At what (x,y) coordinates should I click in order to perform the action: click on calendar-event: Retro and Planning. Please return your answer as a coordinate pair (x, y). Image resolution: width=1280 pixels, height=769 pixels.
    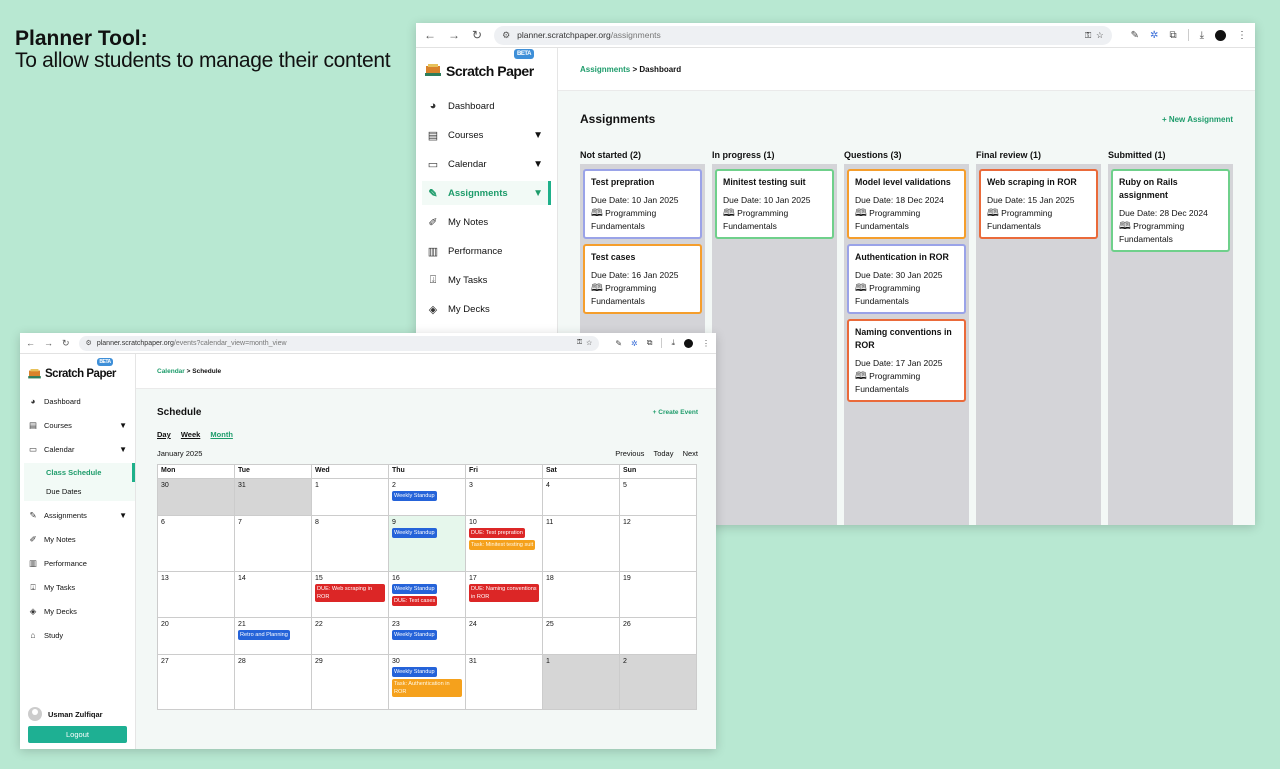
    Looking at the image, I should click on (264, 635).